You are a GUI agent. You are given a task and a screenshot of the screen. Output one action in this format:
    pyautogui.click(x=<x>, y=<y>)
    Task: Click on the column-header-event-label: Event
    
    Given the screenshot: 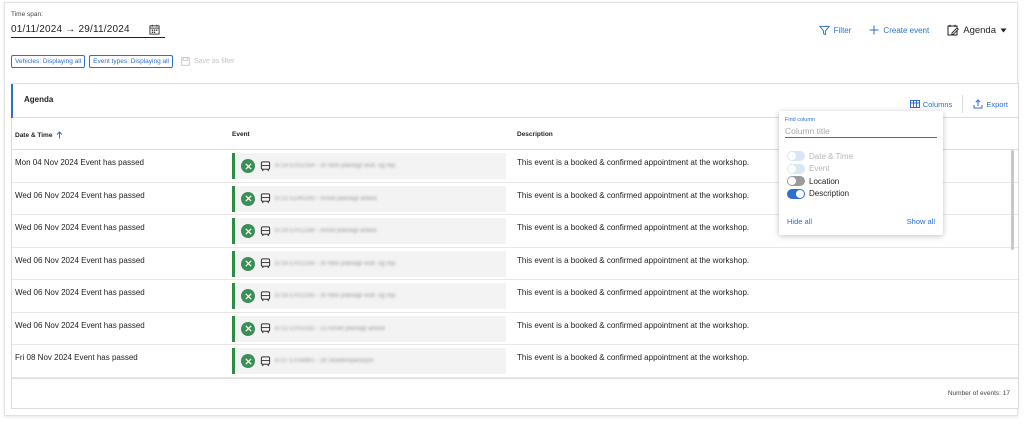 What is the action you would take?
    pyautogui.click(x=241, y=134)
    